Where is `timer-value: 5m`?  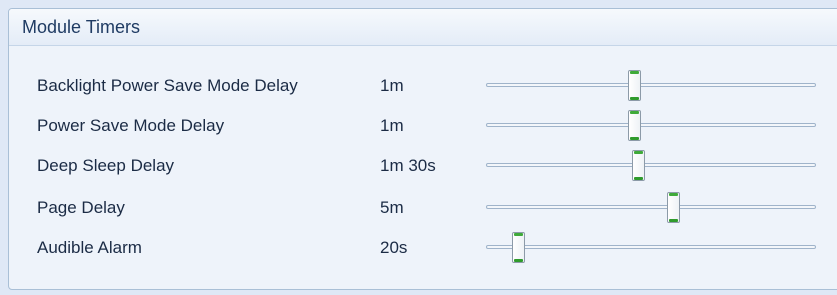 timer-value: 5m is located at coordinates (392, 207).